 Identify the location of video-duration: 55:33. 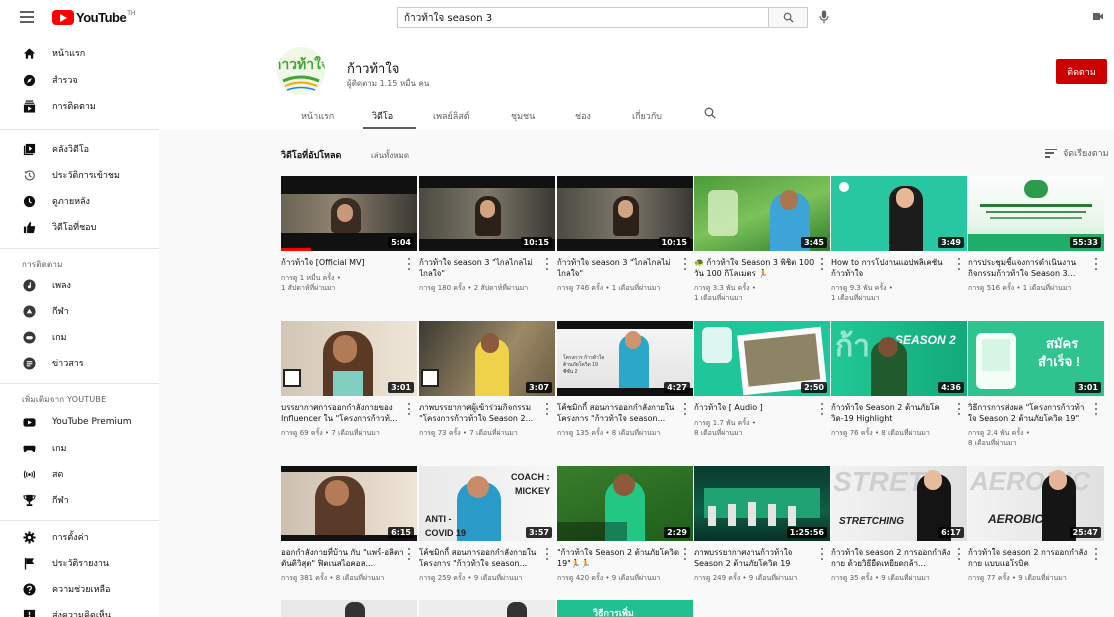
(1085, 242).